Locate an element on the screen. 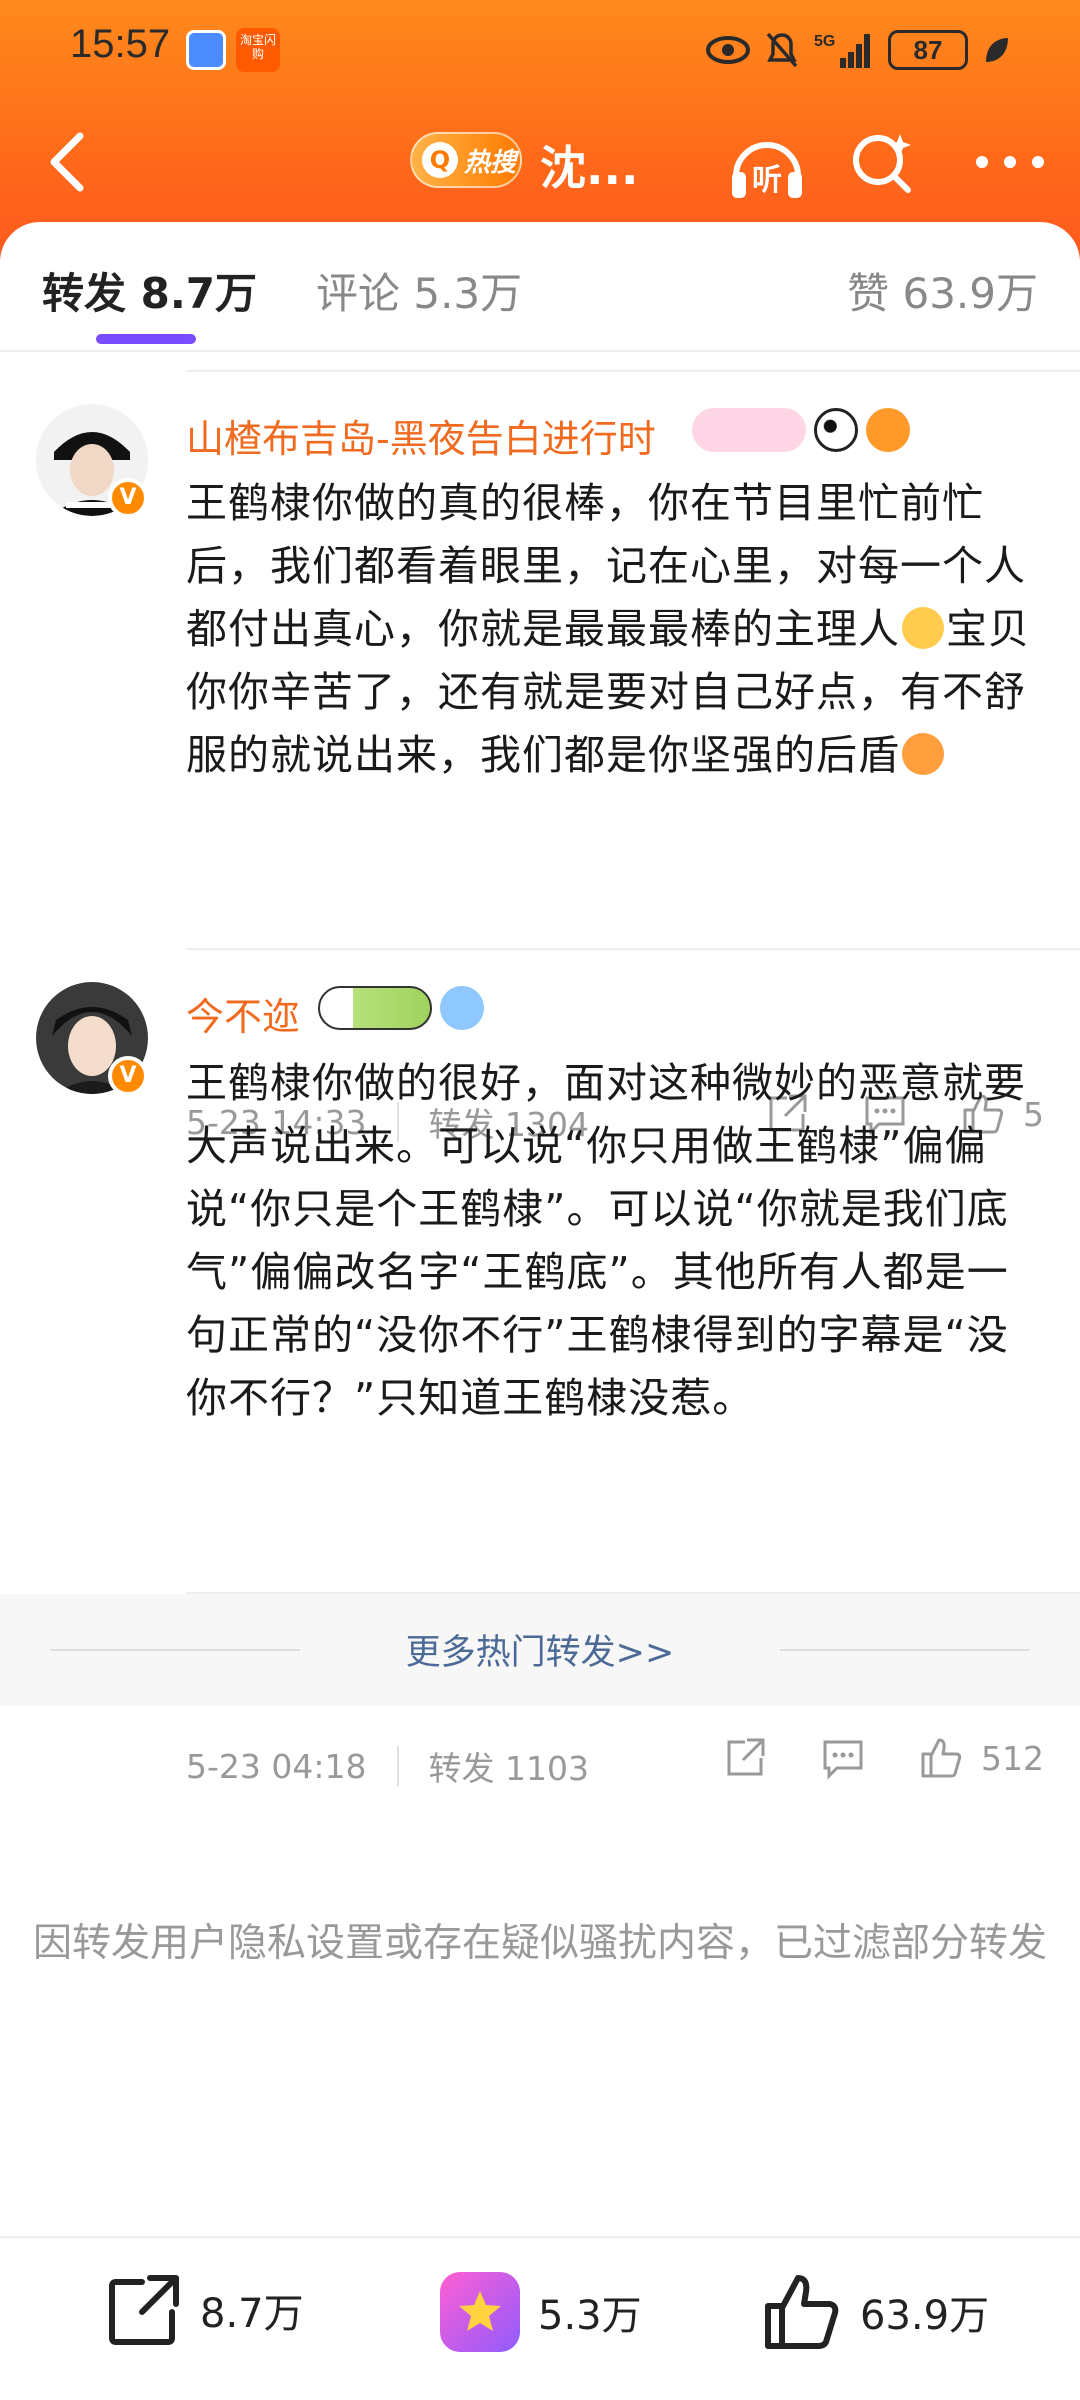 The height and width of the screenshot is (2400, 1080). comment-button: 5.3万 is located at coordinates (541, 2312).